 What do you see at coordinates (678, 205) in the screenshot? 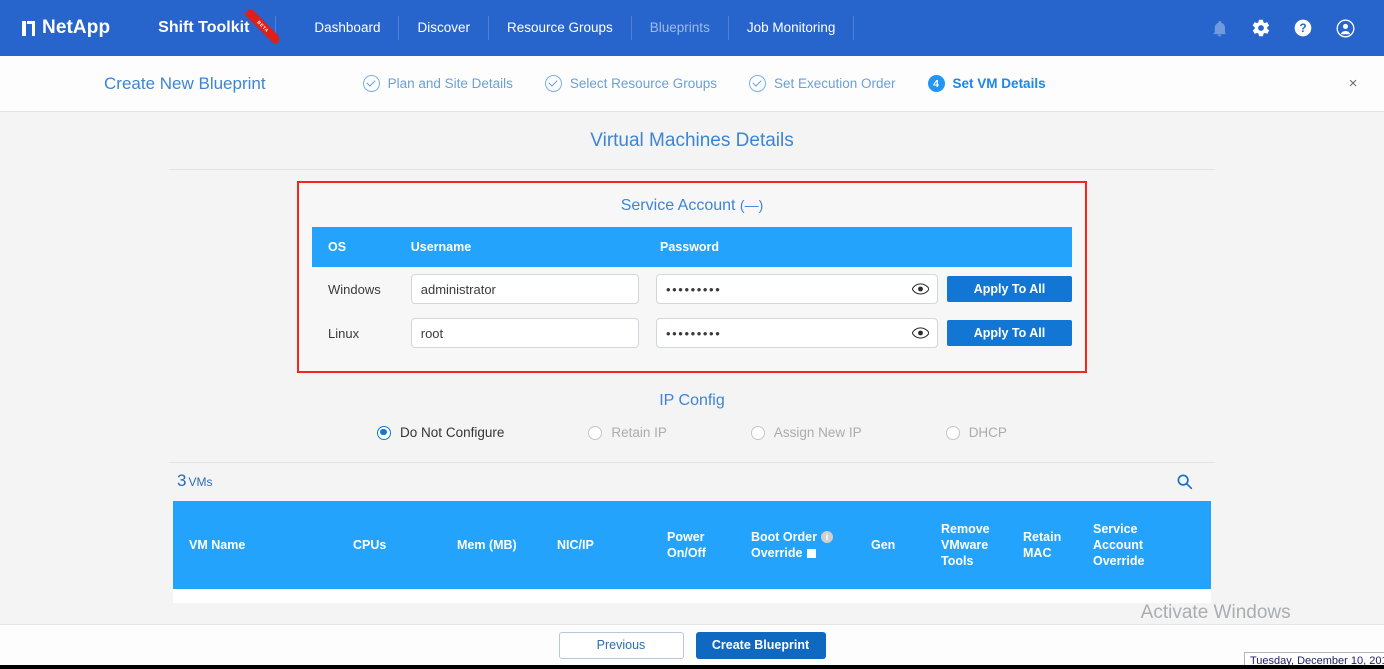
I see `service-account-title-label: Service Account` at bounding box center [678, 205].